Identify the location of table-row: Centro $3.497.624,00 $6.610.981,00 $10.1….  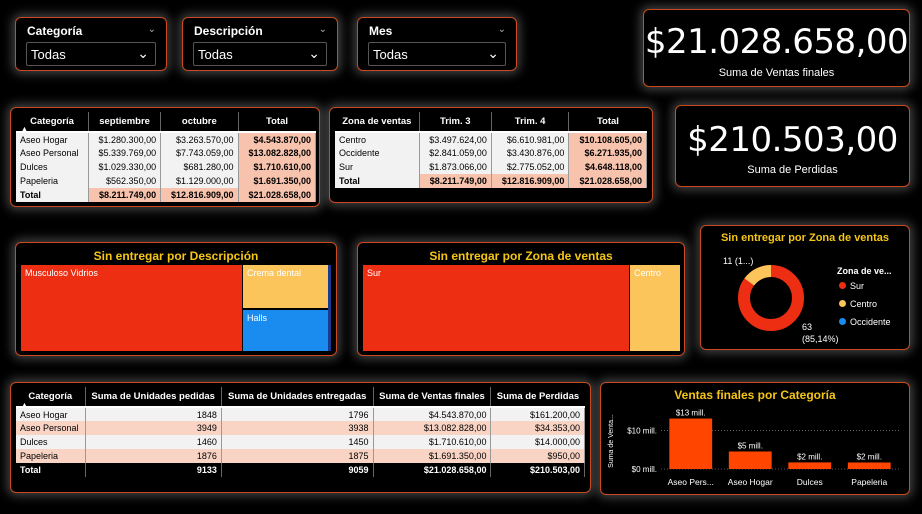
(491, 139).